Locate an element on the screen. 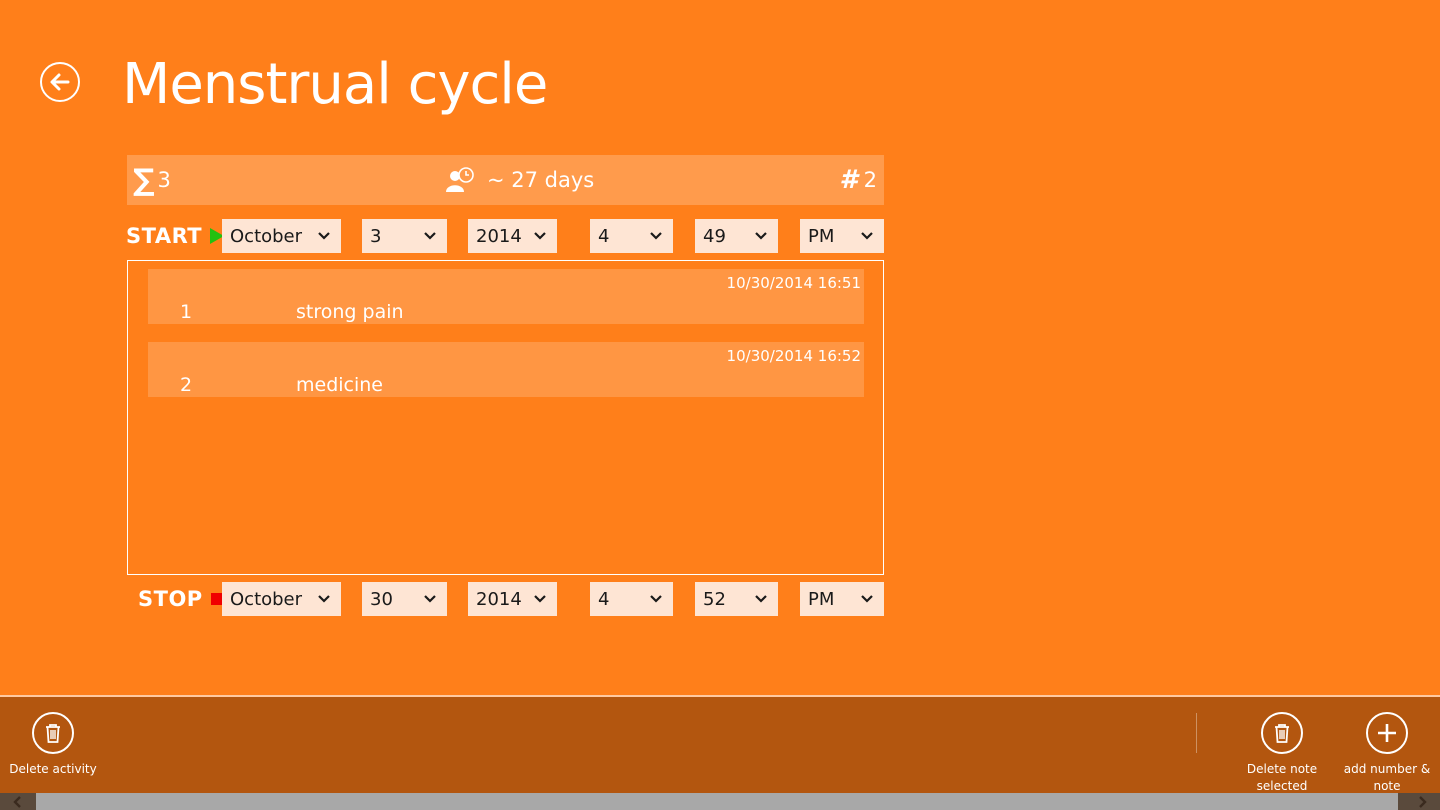  stop-year-value: 2014 is located at coordinates (499, 599).